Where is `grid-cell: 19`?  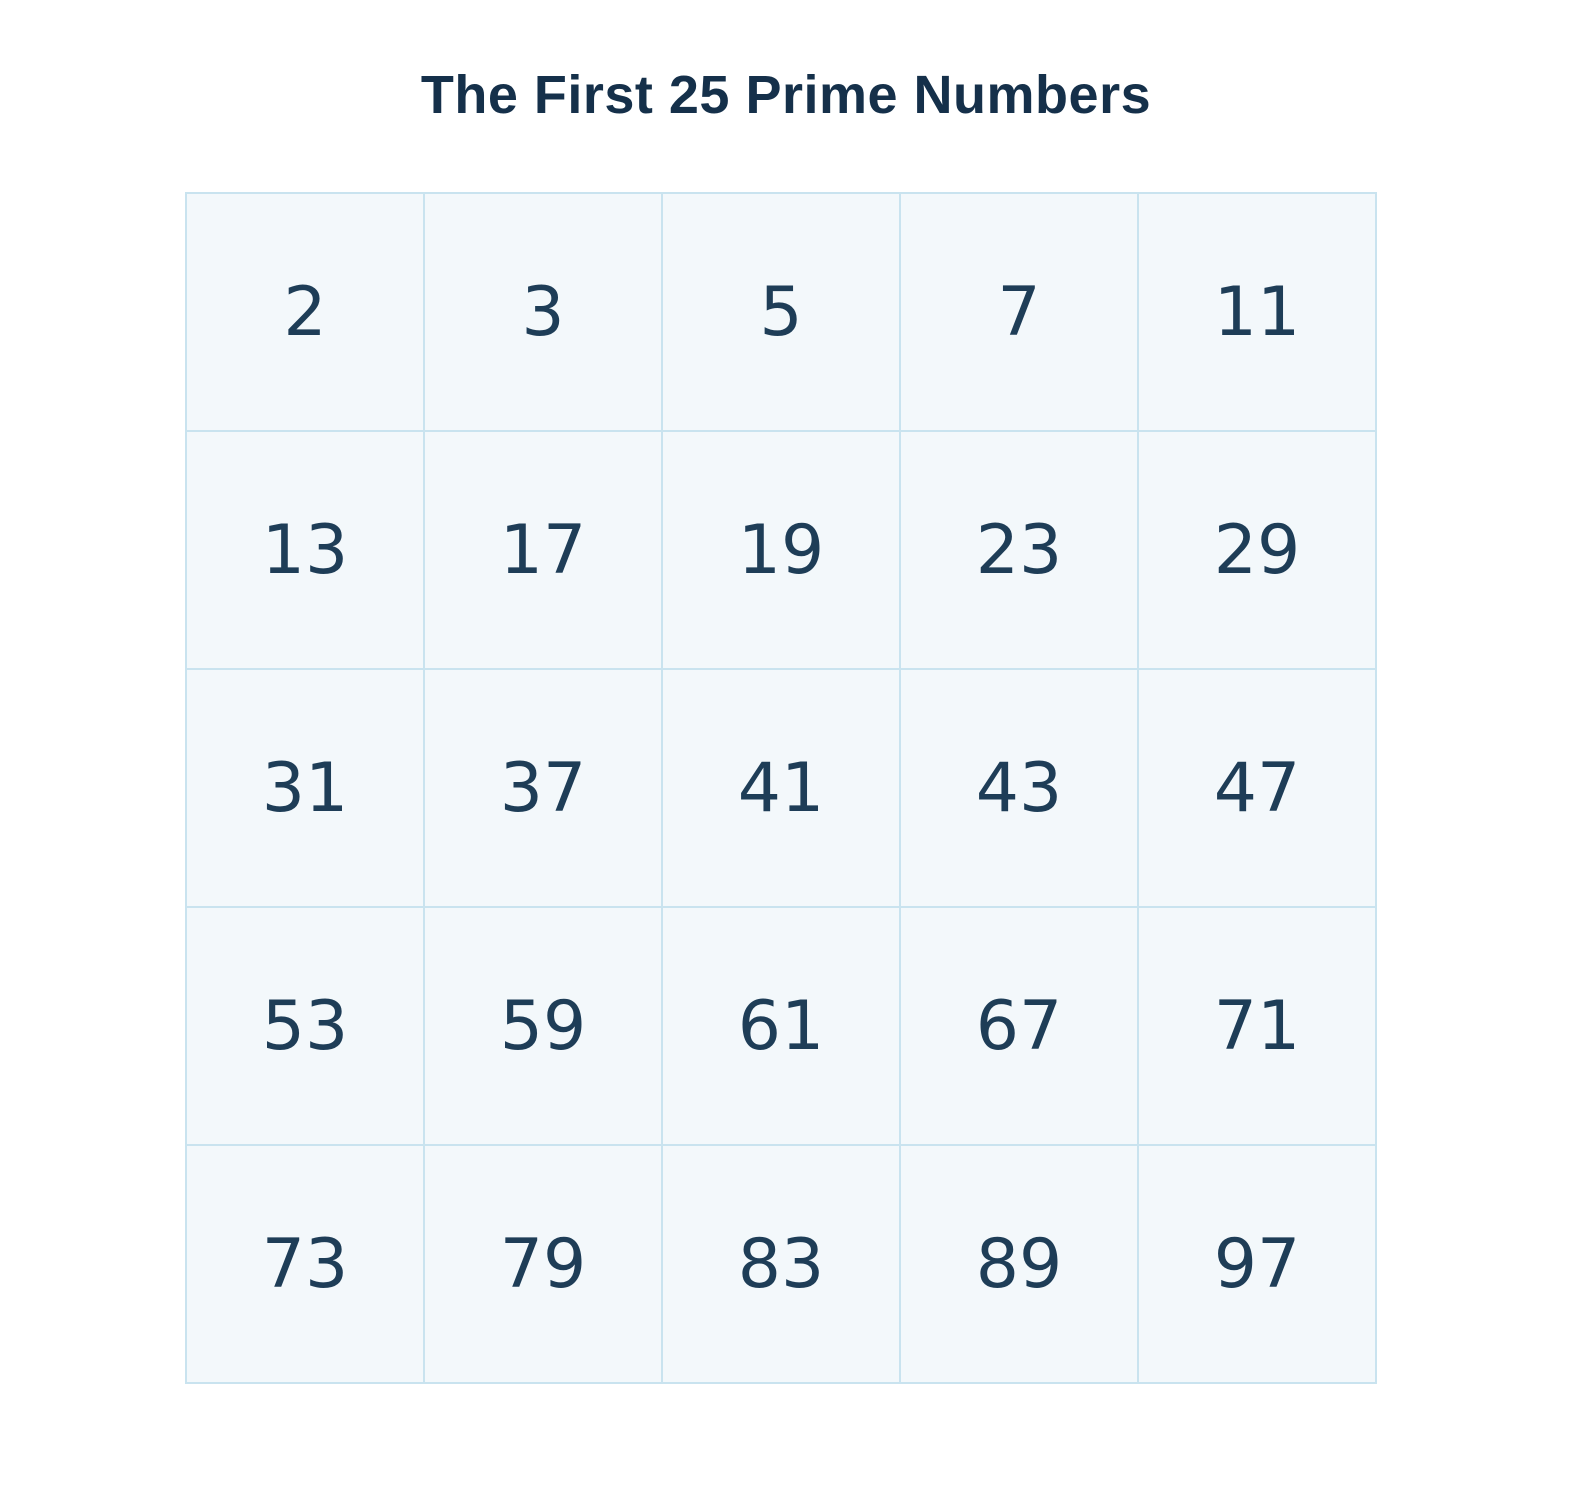
grid-cell: 19 is located at coordinates (782, 551).